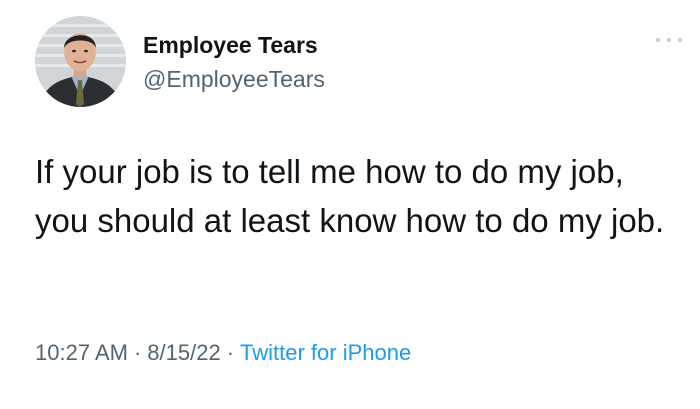 Image resolution: width=700 pixels, height=409 pixels. What do you see at coordinates (81, 352) in the screenshot?
I see `tweet-time: 10:27 AM` at bounding box center [81, 352].